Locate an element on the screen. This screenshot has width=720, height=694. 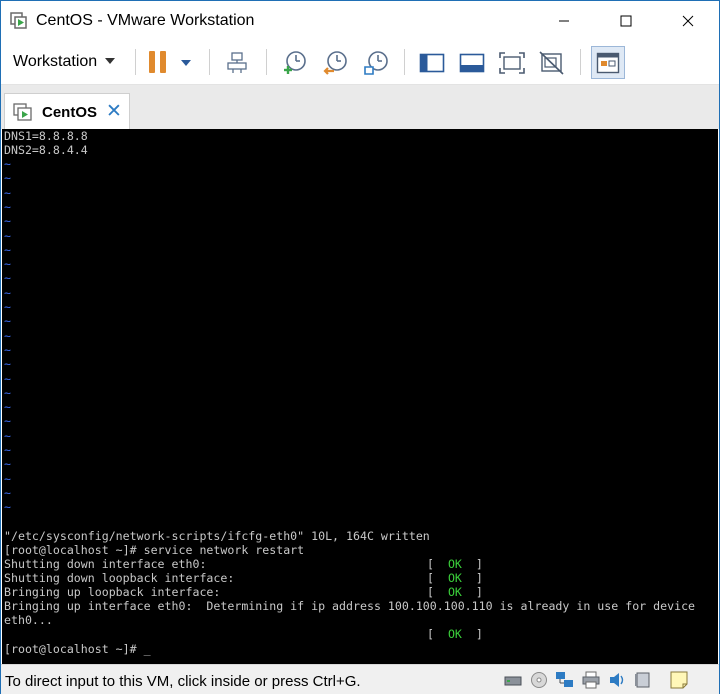
power-dropdown-icon is located at coordinates (186, 63).